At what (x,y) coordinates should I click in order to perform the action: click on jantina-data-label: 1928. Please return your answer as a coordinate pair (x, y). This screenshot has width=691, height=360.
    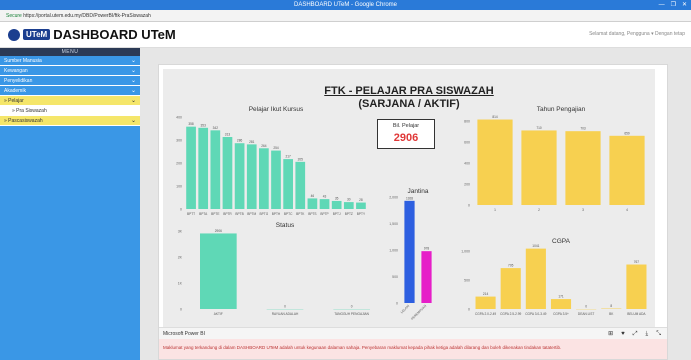
    Looking at the image, I should click on (409, 198).